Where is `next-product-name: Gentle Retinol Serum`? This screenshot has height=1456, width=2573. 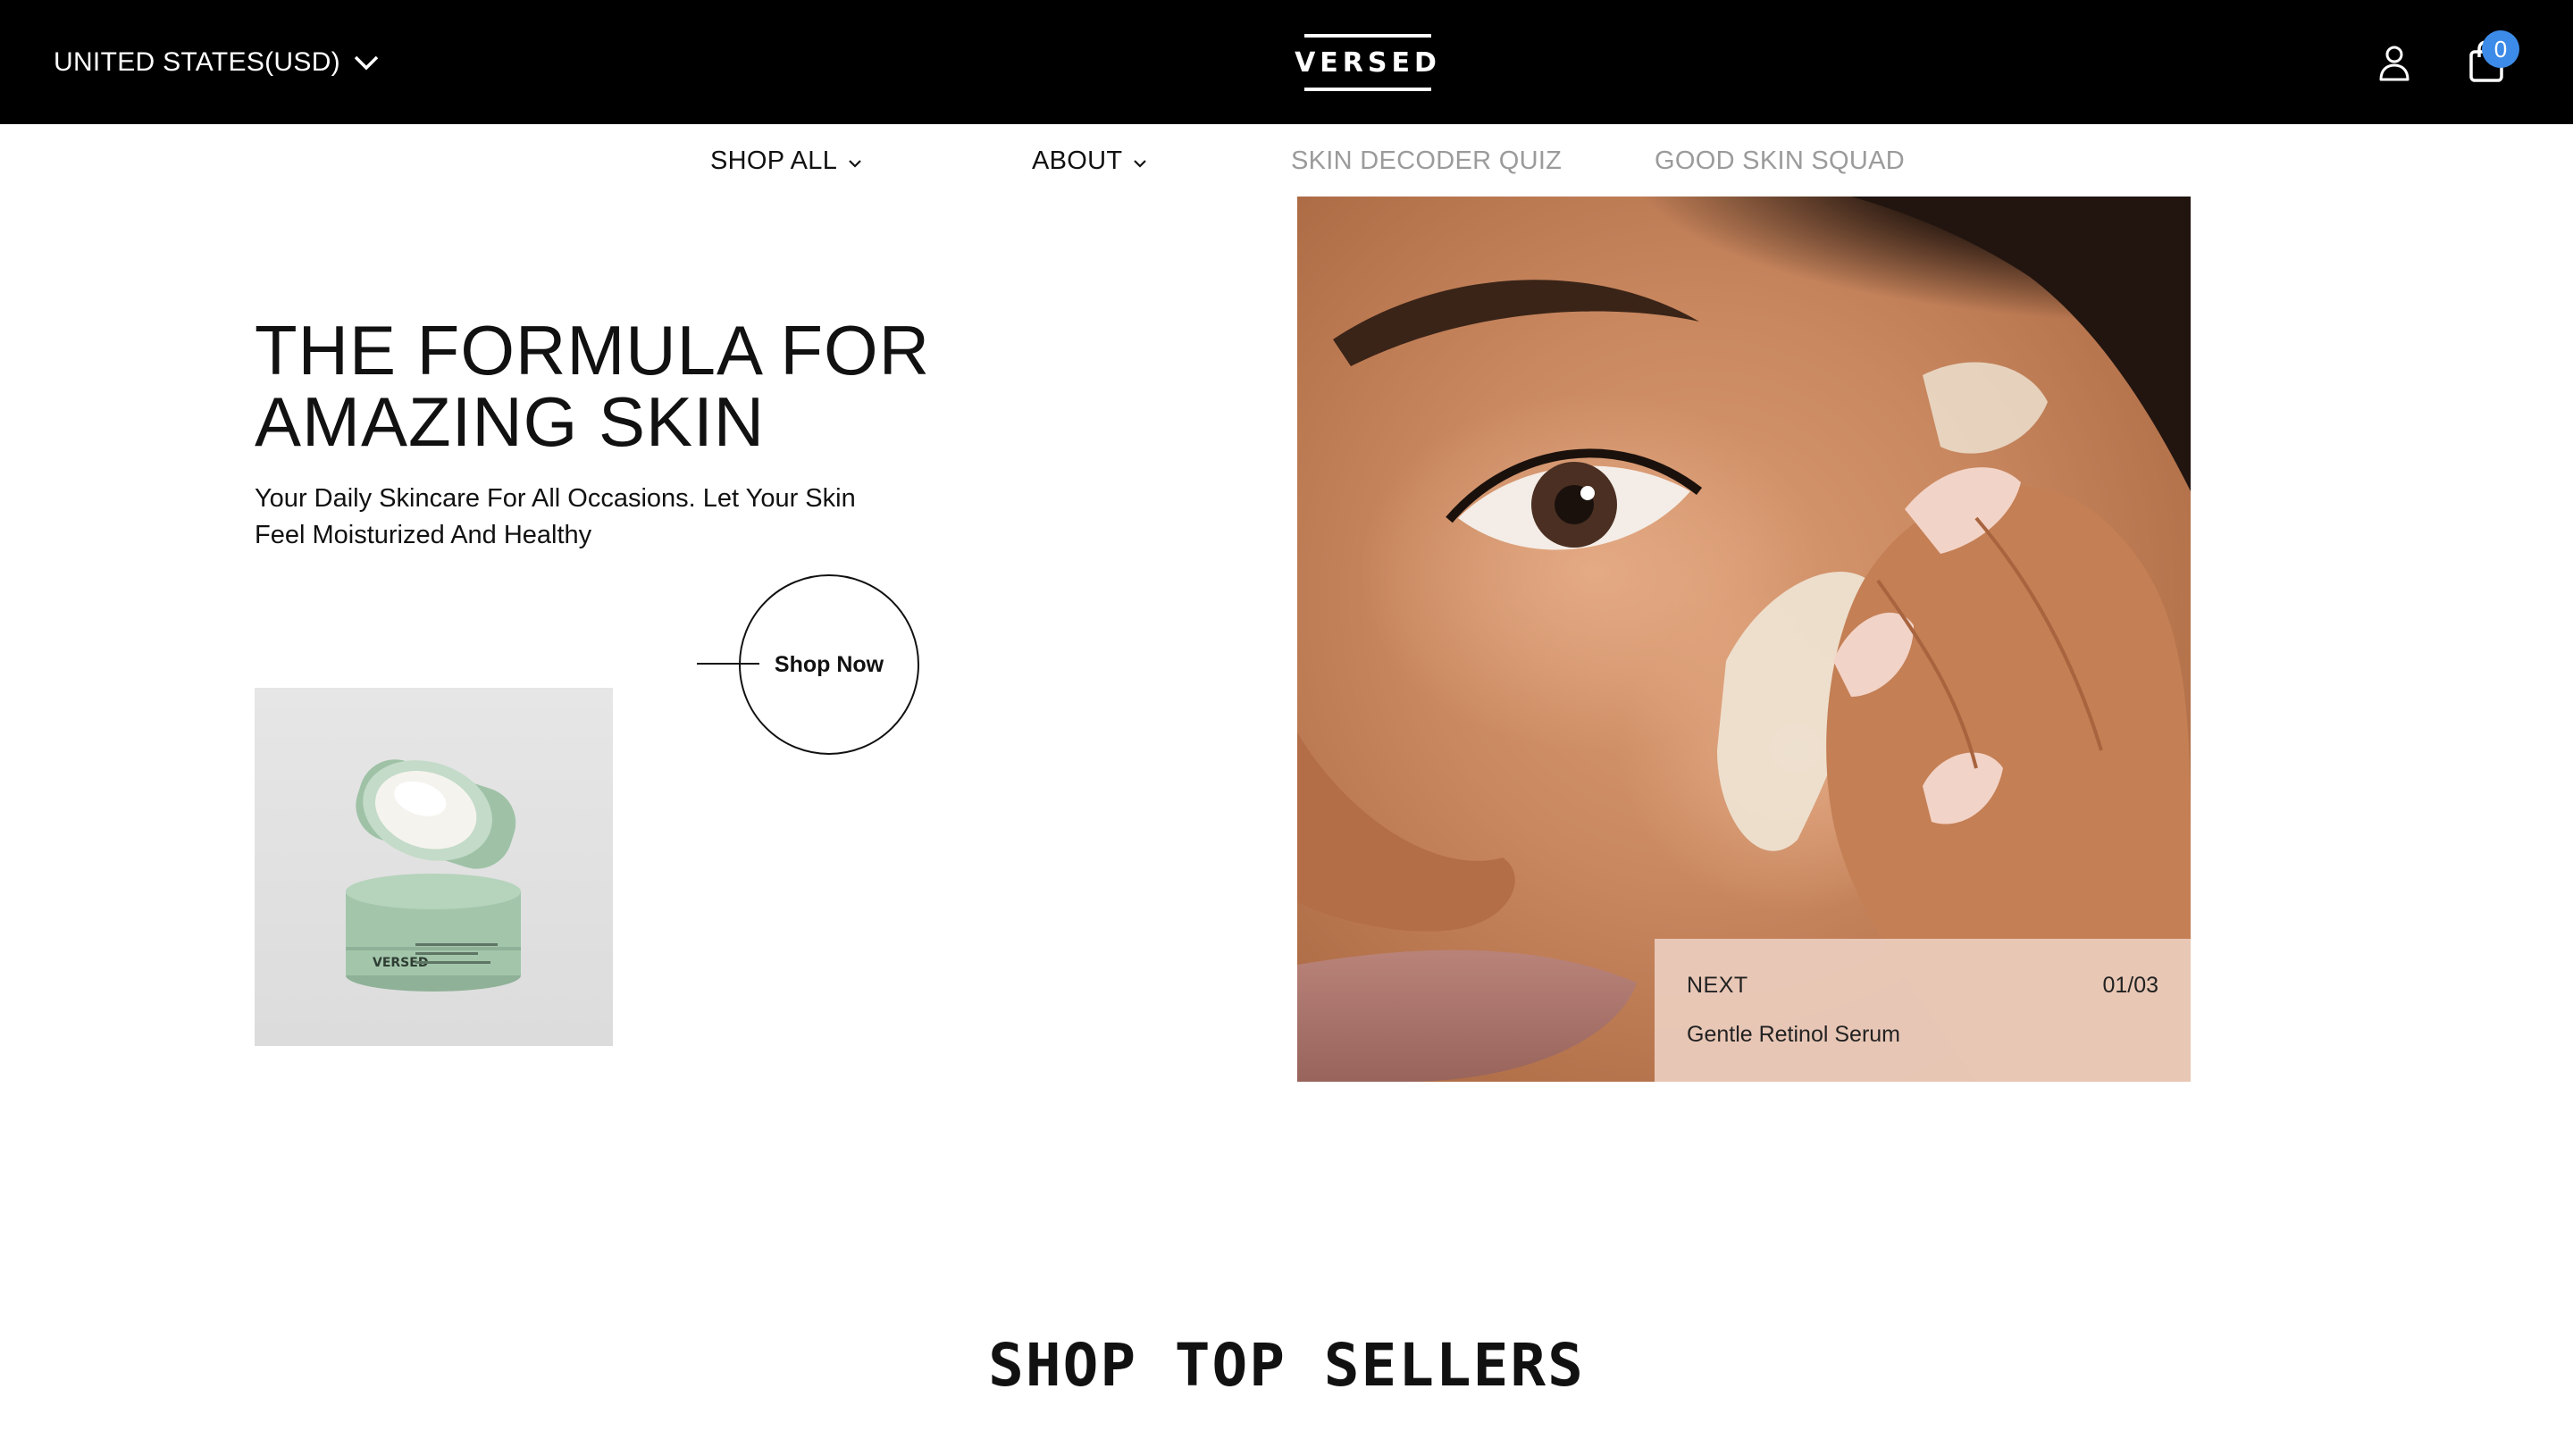 next-product-name: Gentle Retinol Serum is located at coordinates (1794, 1034).